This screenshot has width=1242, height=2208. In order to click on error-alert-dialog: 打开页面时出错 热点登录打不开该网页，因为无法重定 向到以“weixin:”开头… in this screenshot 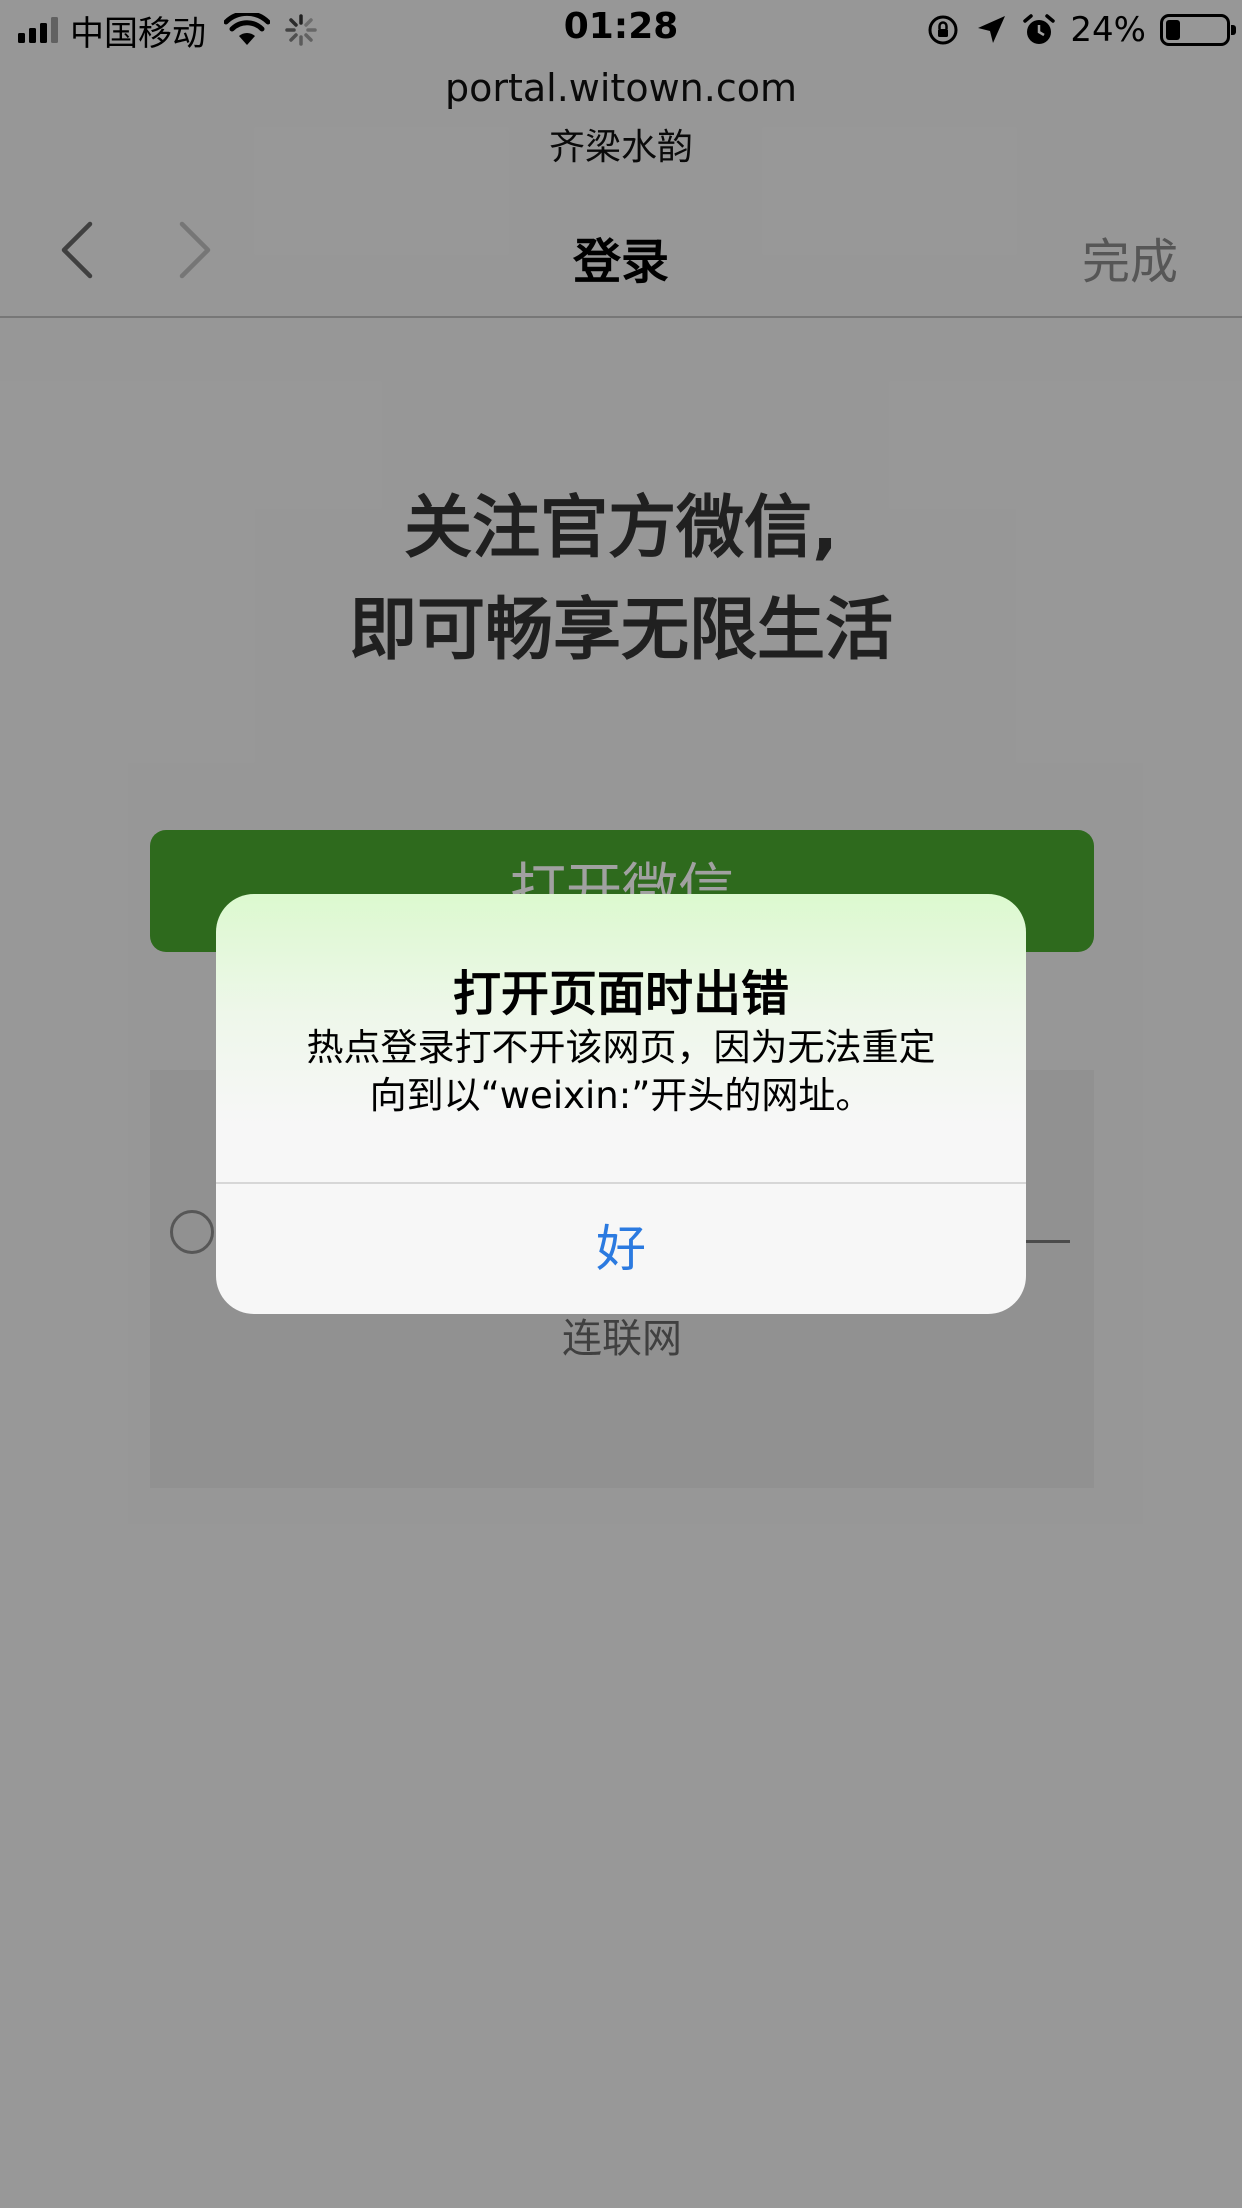, I will do `click(621, 1104)`.